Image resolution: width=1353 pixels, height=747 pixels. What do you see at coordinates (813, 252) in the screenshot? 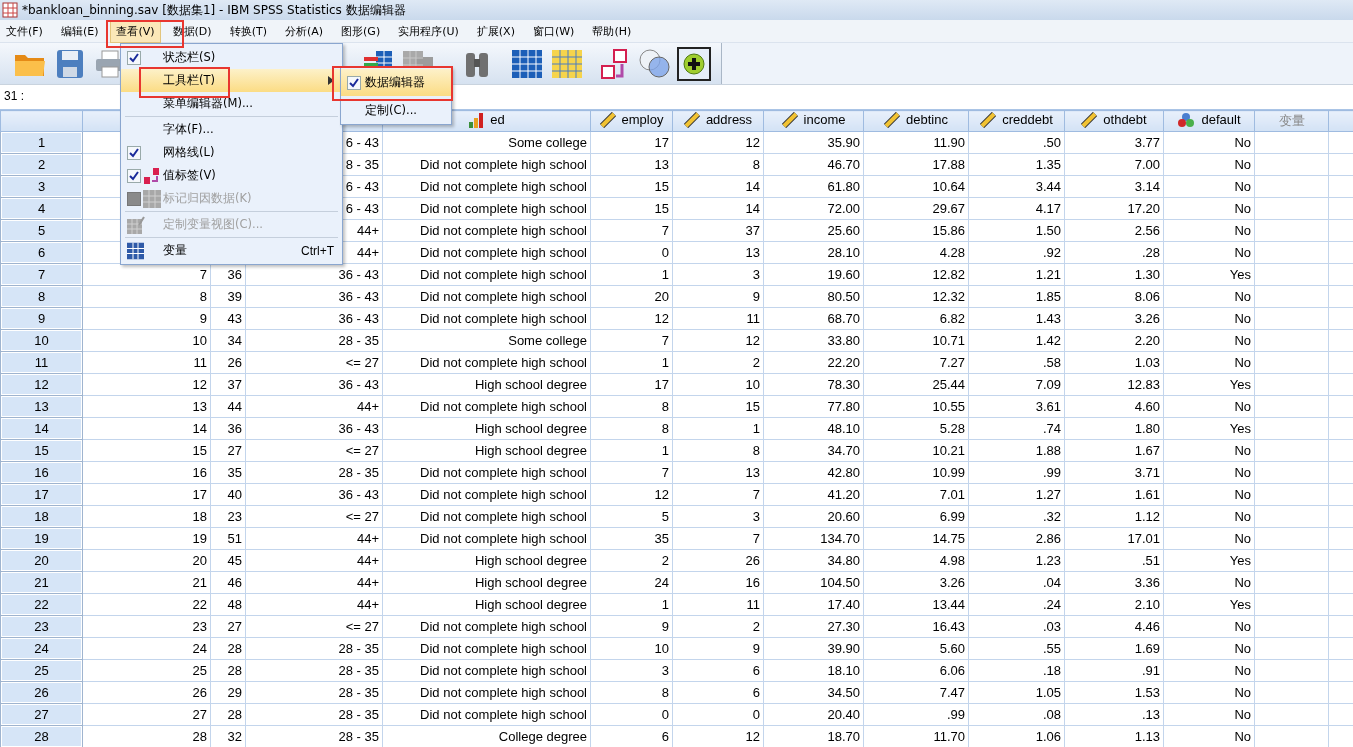
I see `table-cell: 28.10` at bounding box center [813, 252].